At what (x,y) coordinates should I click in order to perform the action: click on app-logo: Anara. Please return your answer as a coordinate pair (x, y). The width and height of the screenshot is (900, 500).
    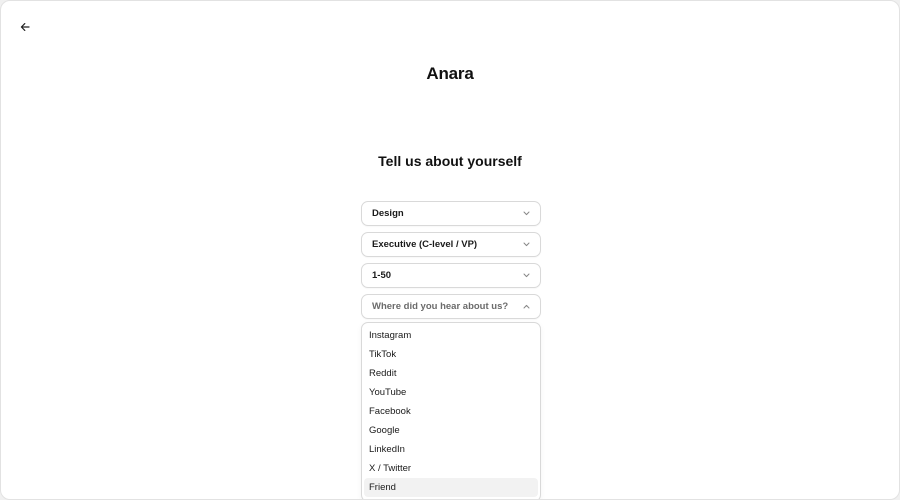
    Looking at the image, I should click on (450, 73).